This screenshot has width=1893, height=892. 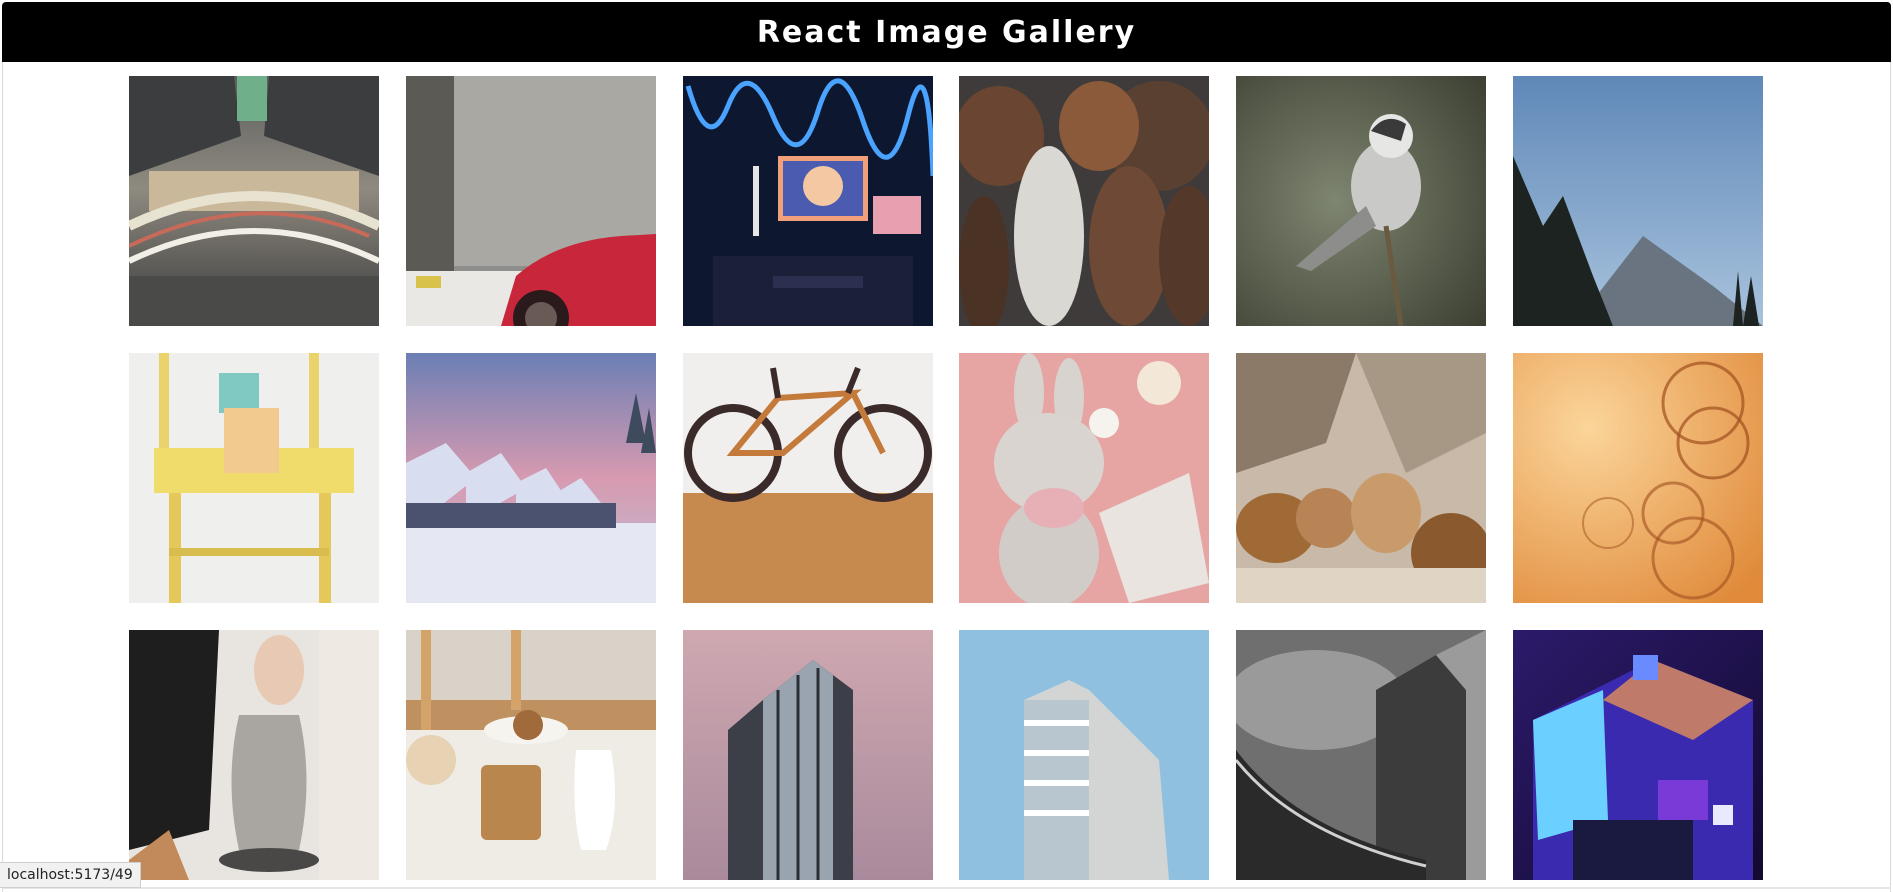 I want to click on gallery-image-neon-desk-setup, so click(x=807, y=201).